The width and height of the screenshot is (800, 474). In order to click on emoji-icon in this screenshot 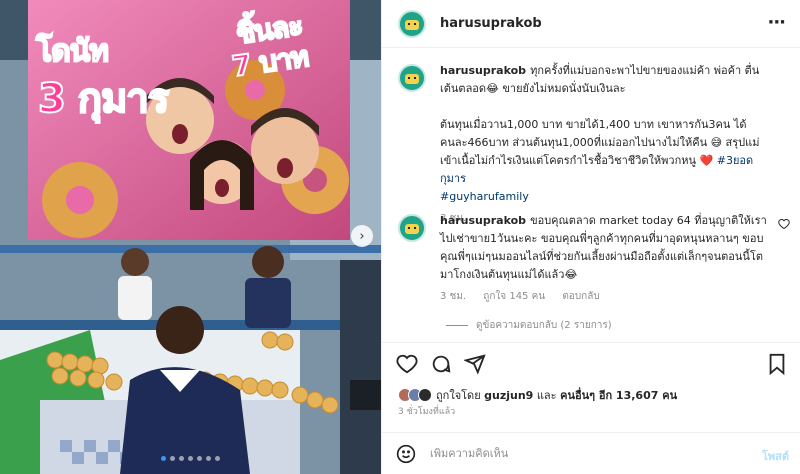, I will do `click(406, 454)`.